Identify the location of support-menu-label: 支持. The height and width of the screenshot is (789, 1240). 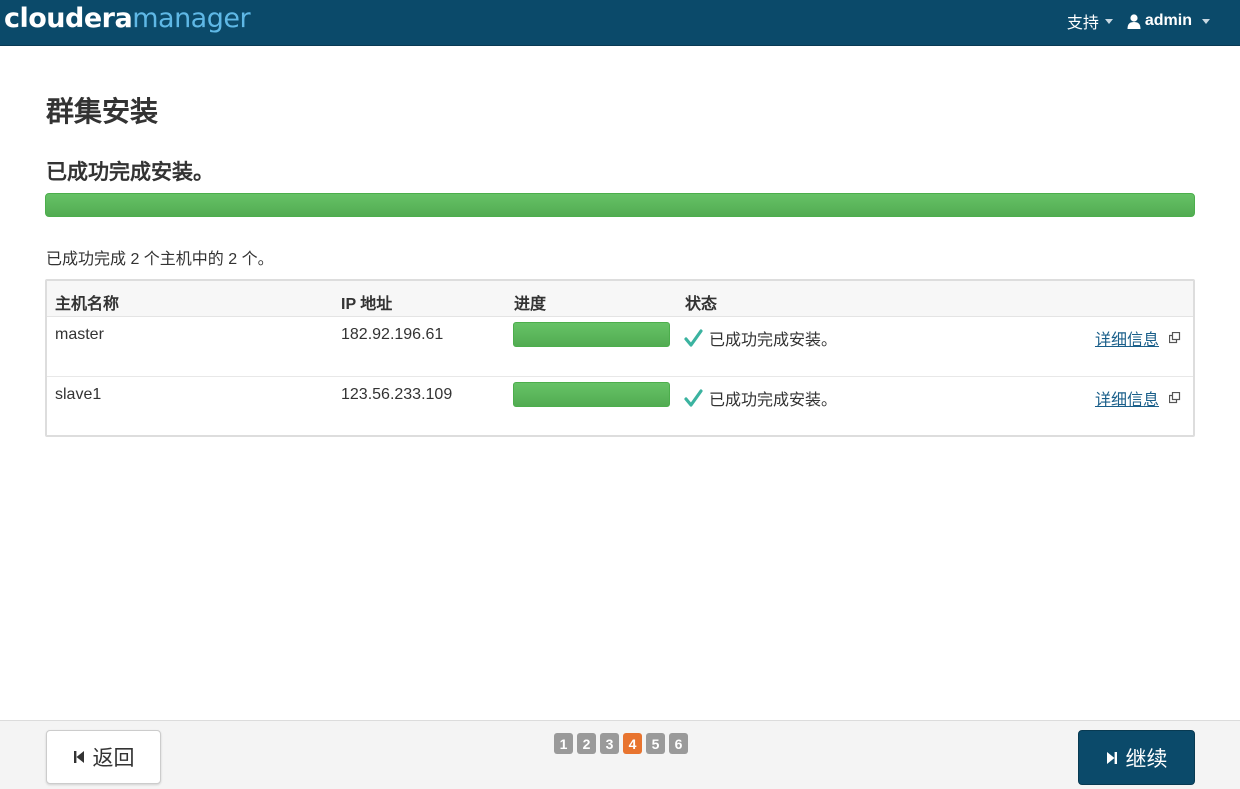
(1082, 23).